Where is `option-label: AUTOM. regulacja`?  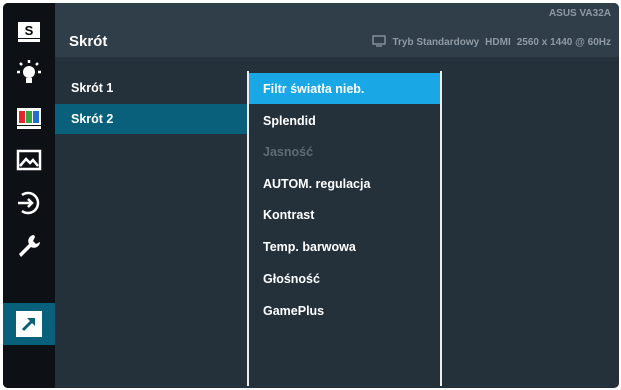
option-label: AUTOM. regulacja is located at coordinates (317, 183).